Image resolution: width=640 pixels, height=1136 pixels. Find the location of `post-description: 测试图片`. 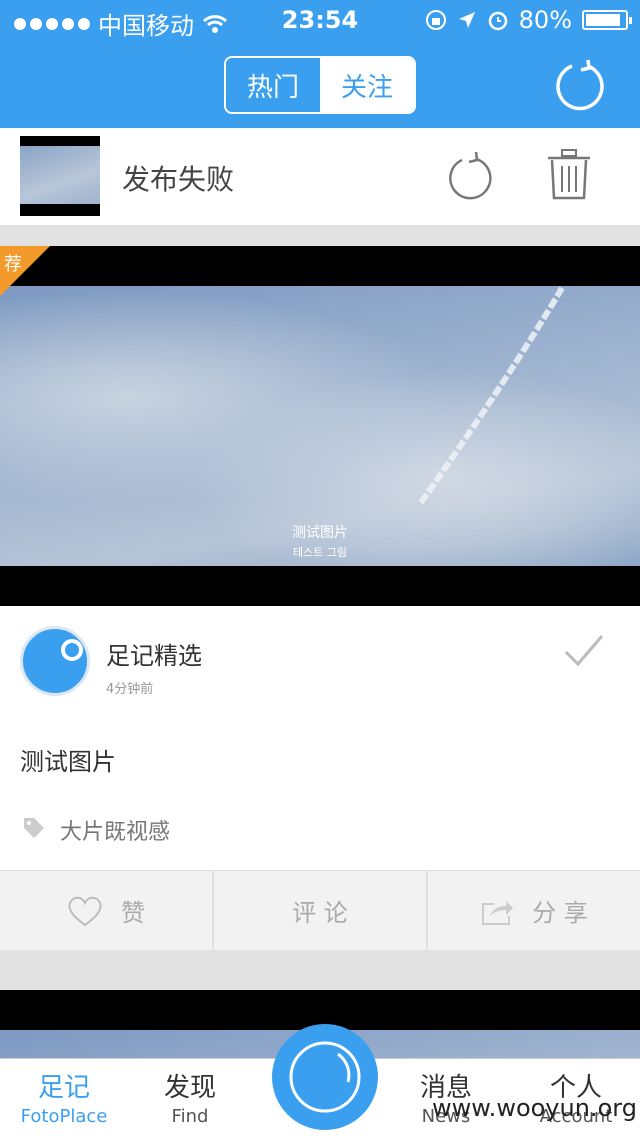

post-description: 测试图片 is located at coordinates (68, 762).